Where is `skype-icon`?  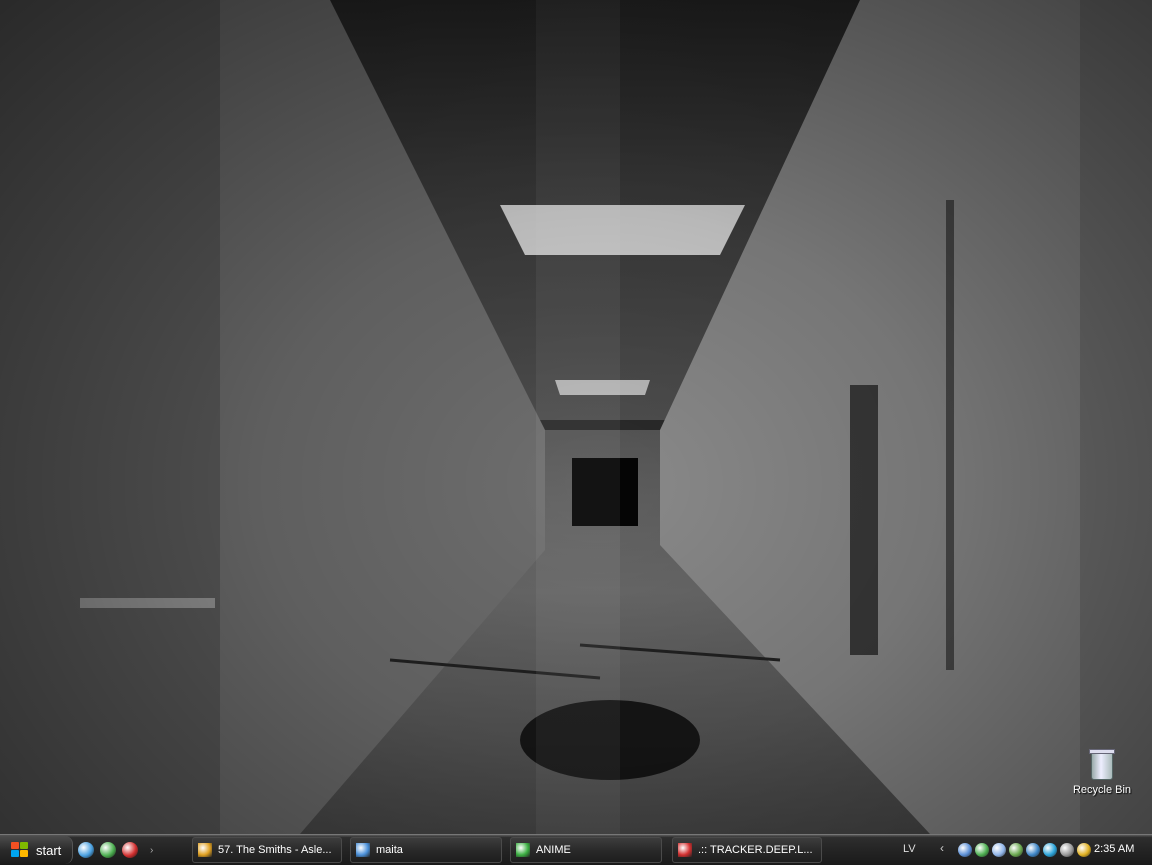
skype-icon is located at coordinates (1050, 850).